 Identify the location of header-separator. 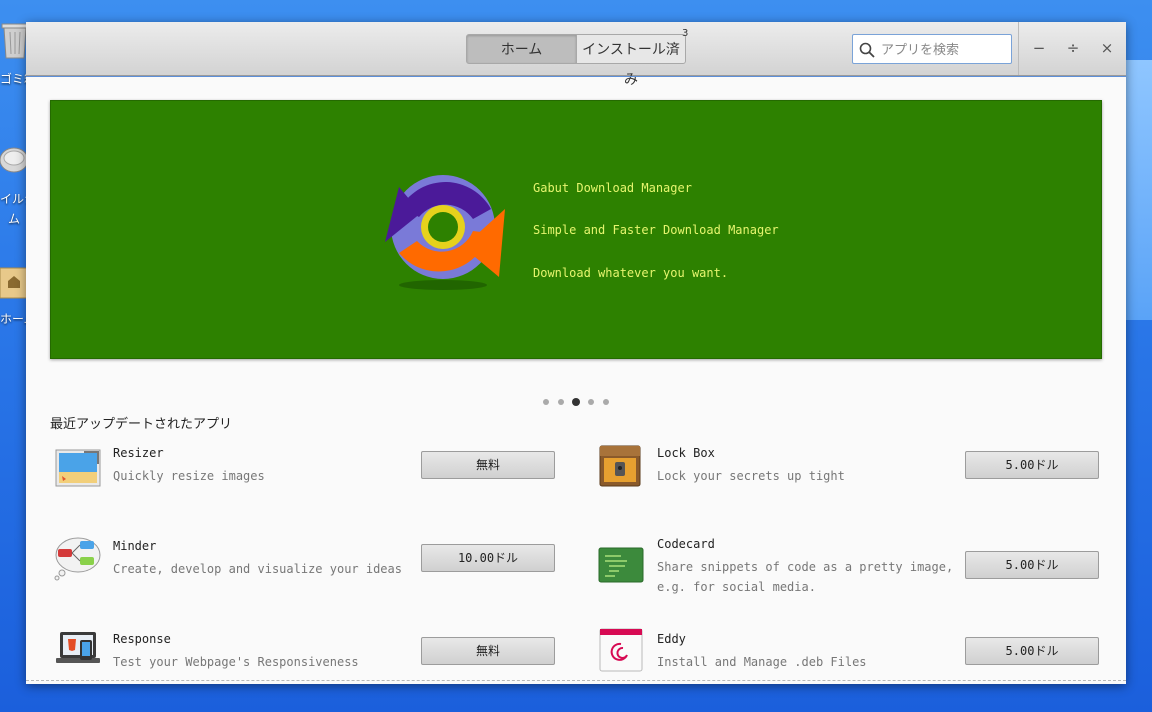
(1018, 48).